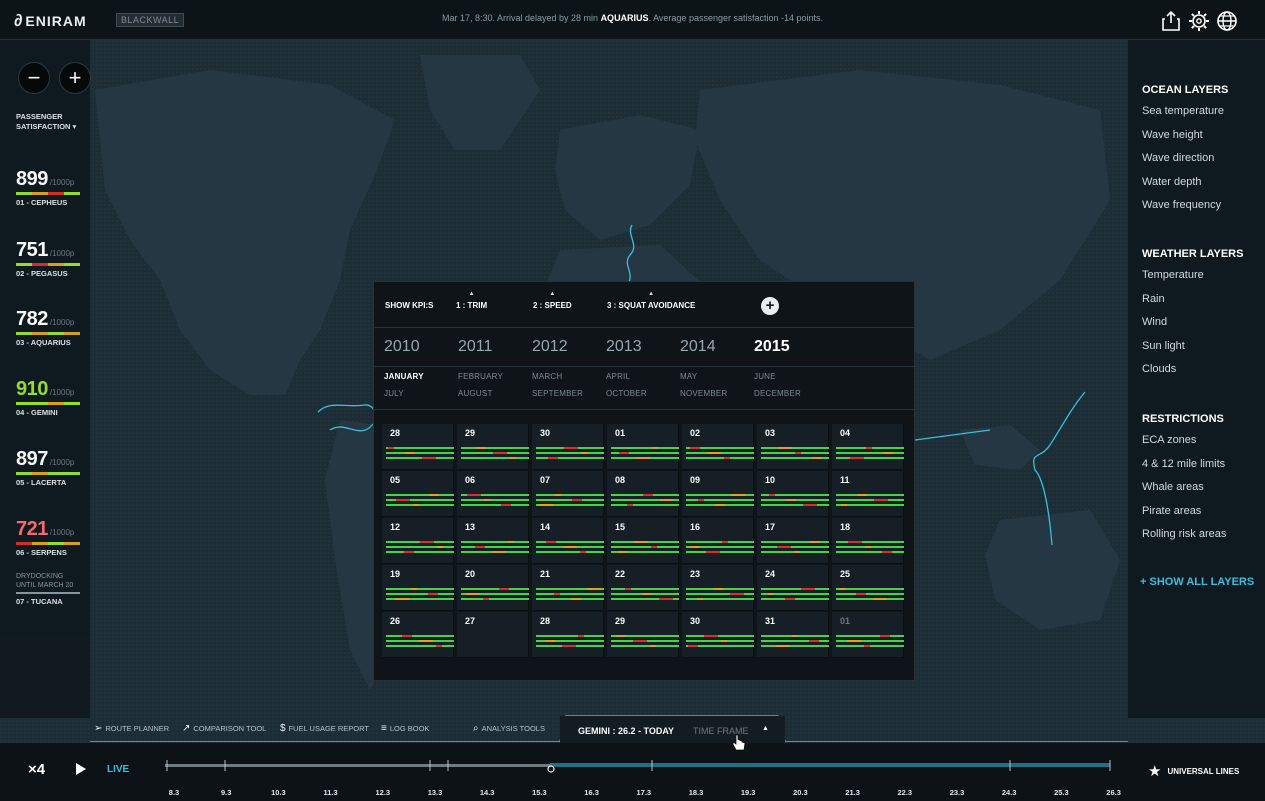  I want to click on month-tab: JUNE, so click(765, 376).